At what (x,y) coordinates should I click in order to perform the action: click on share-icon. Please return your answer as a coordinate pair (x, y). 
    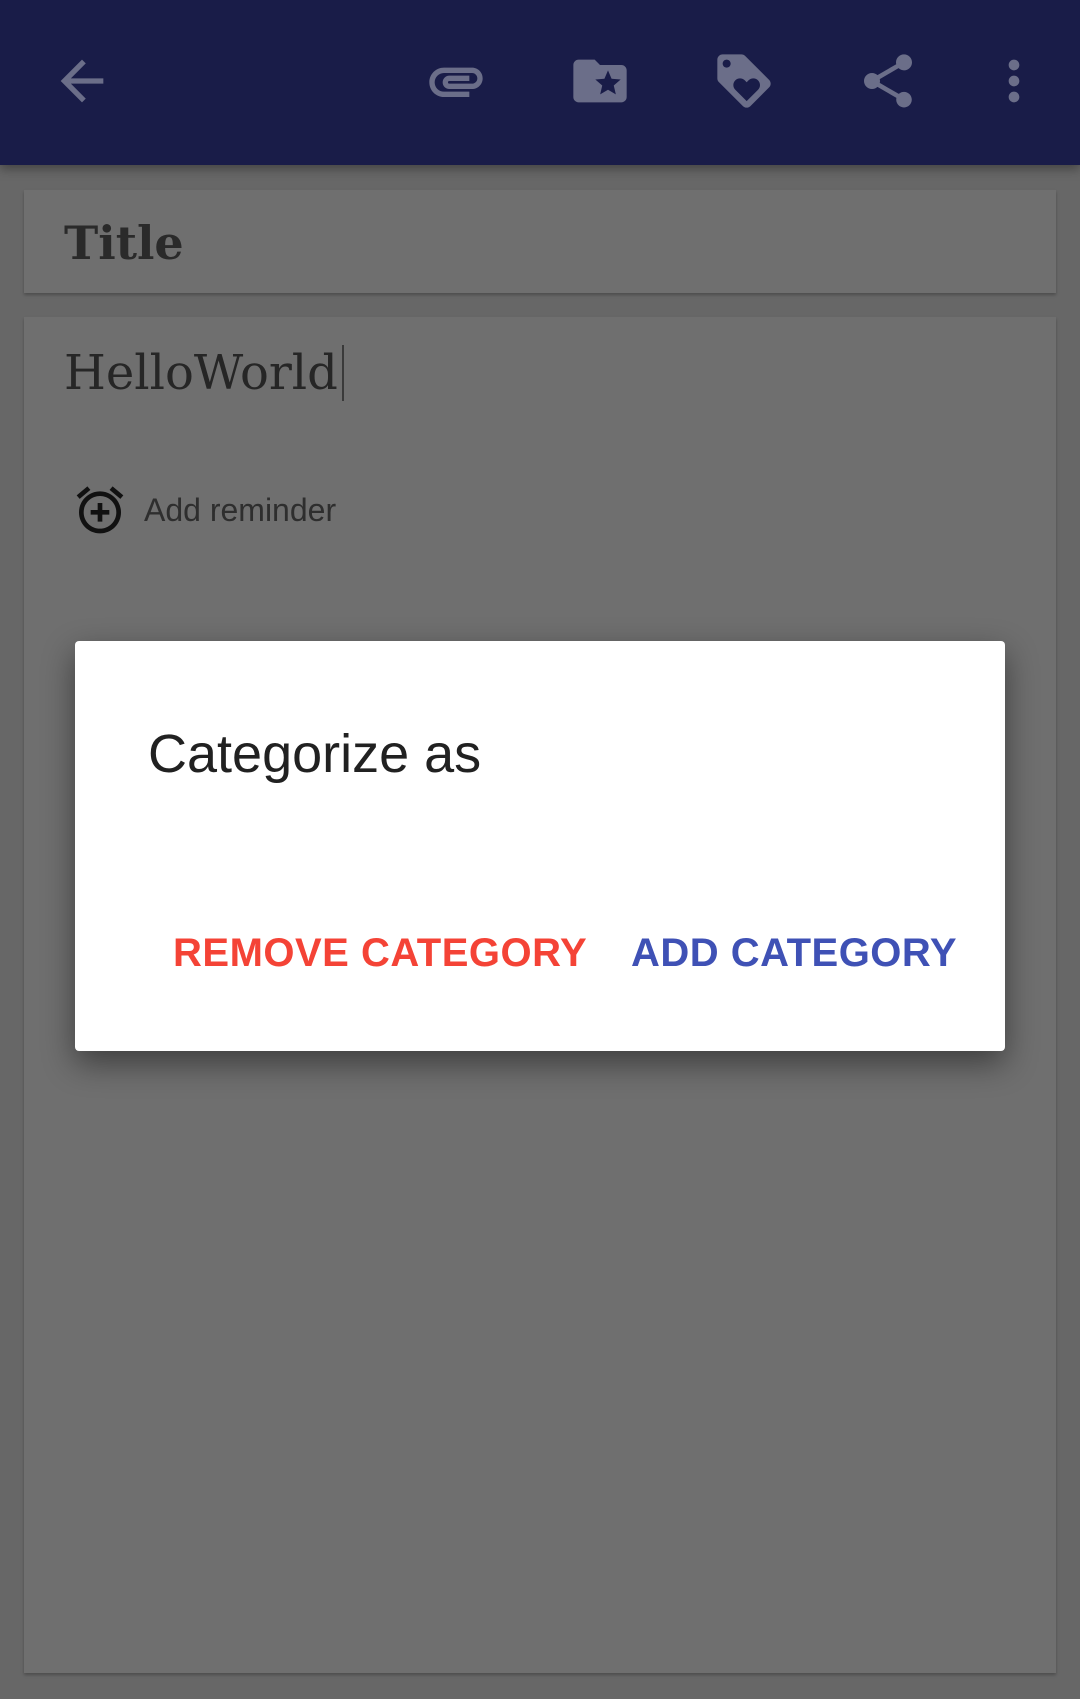
    Looking at the image, I should click on (888, 81).